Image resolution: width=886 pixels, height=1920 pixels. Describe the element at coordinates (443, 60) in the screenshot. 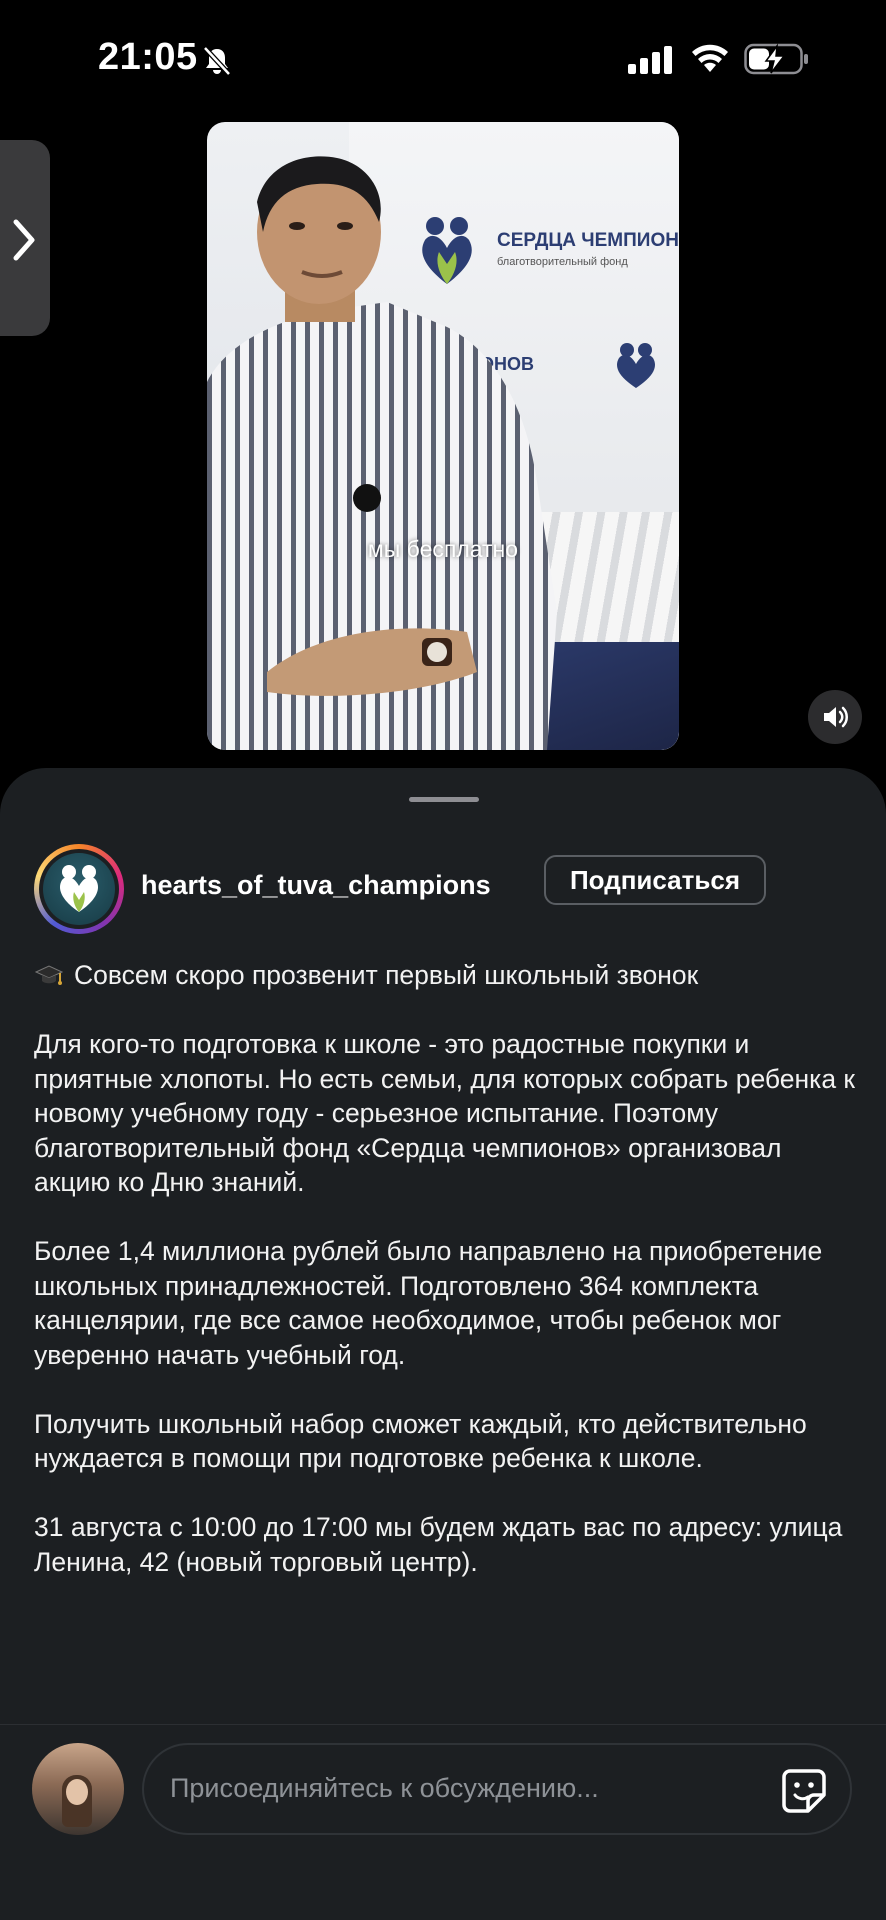

I see `status-bar: 21:05` at that location.